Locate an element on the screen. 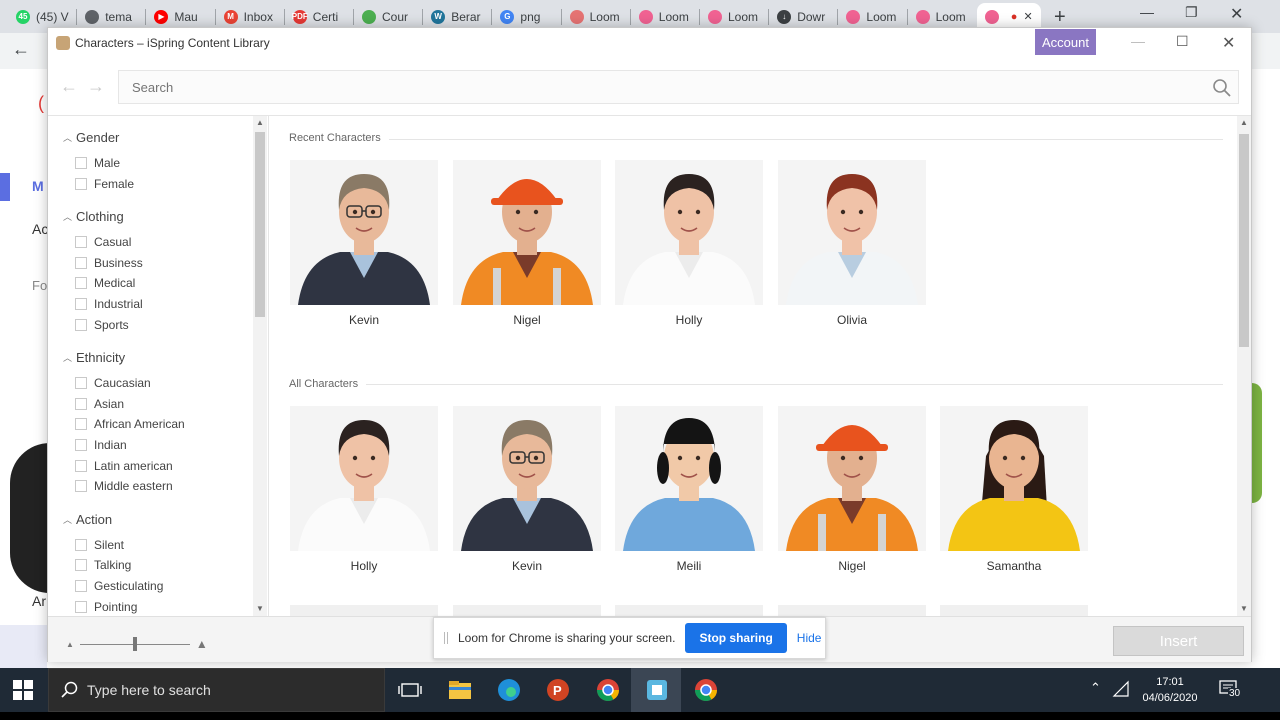  search-icon is located at coordinates (1222, 88).